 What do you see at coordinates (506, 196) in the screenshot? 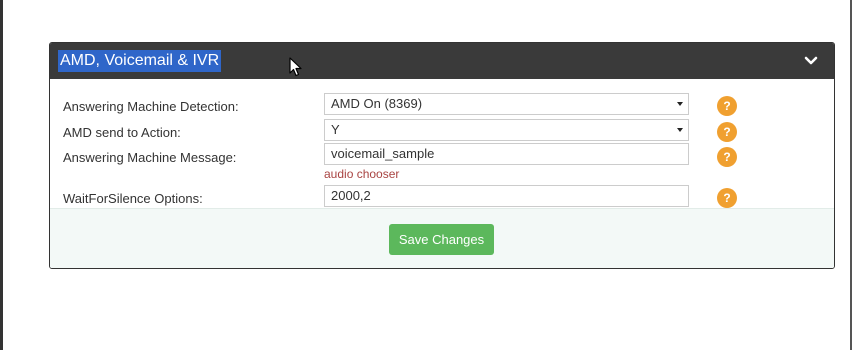
I see `wait-for-silence-input: 2000,2` at bounding box center [506, 196].